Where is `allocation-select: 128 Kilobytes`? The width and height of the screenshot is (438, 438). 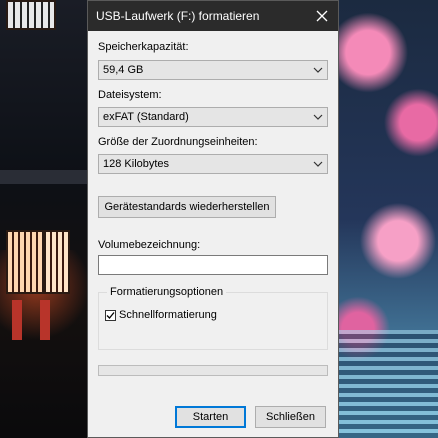 allocation-select: 128 Kilobytes is located at coordinates (213, 164).